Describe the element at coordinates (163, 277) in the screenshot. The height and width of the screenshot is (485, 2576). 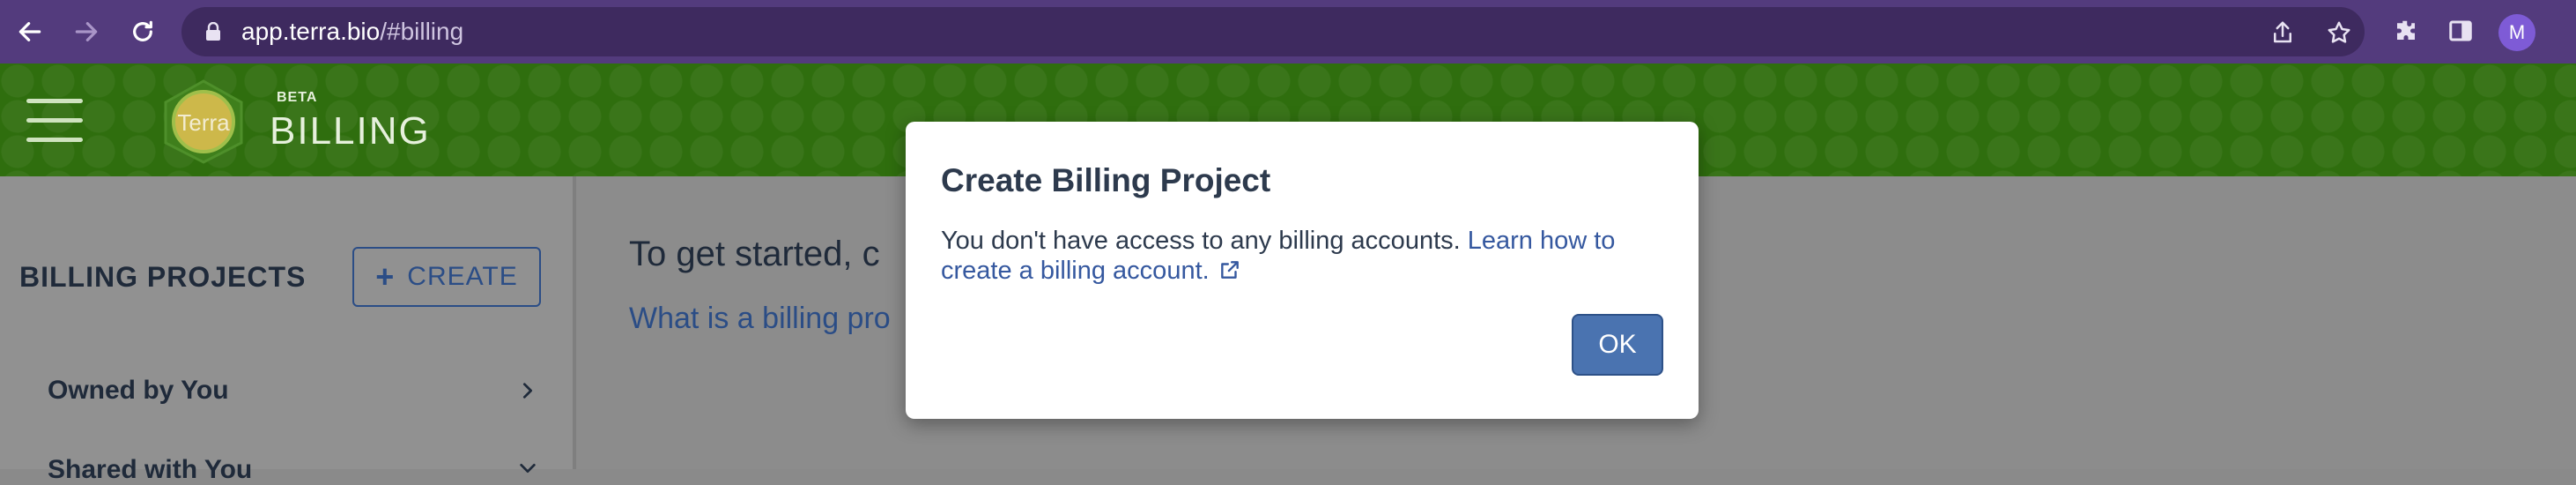
I see `sidebar-title: BILLING PROJECTS` at that location.